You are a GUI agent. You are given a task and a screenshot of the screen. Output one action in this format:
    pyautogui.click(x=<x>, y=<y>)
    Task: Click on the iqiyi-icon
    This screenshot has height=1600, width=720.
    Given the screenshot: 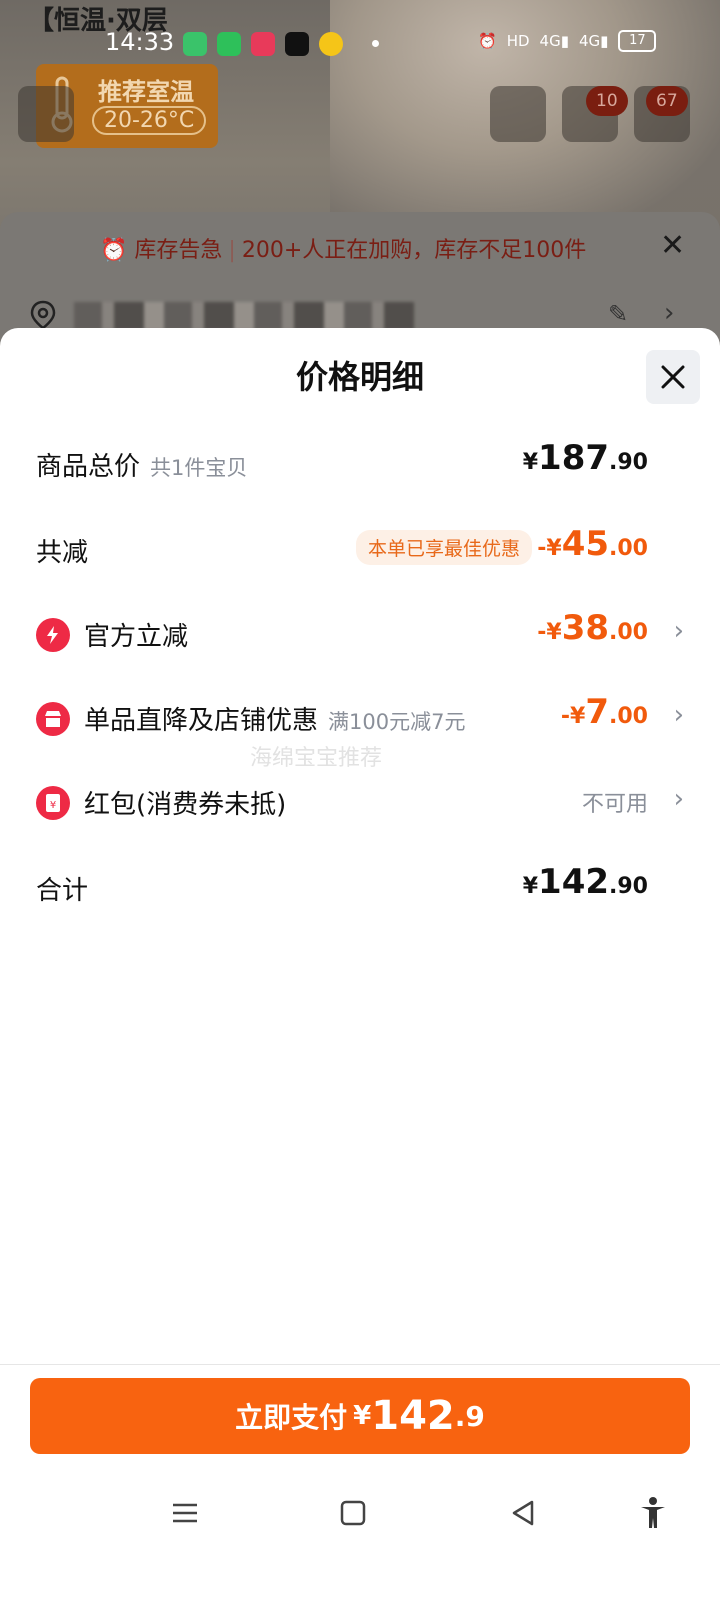 What is the action you would take?
    pyautogui.click(x=229, y=44)
    